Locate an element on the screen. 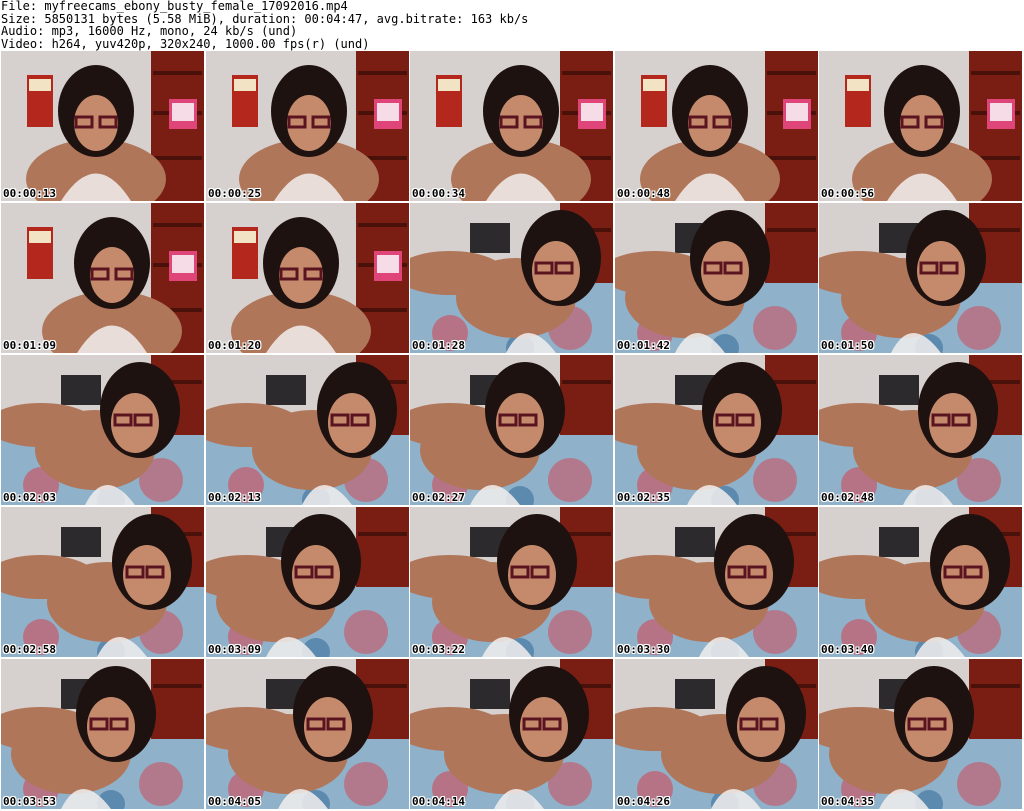  video-frame-thumbnail: 00:02:35 is located at coordinates (716, 430).